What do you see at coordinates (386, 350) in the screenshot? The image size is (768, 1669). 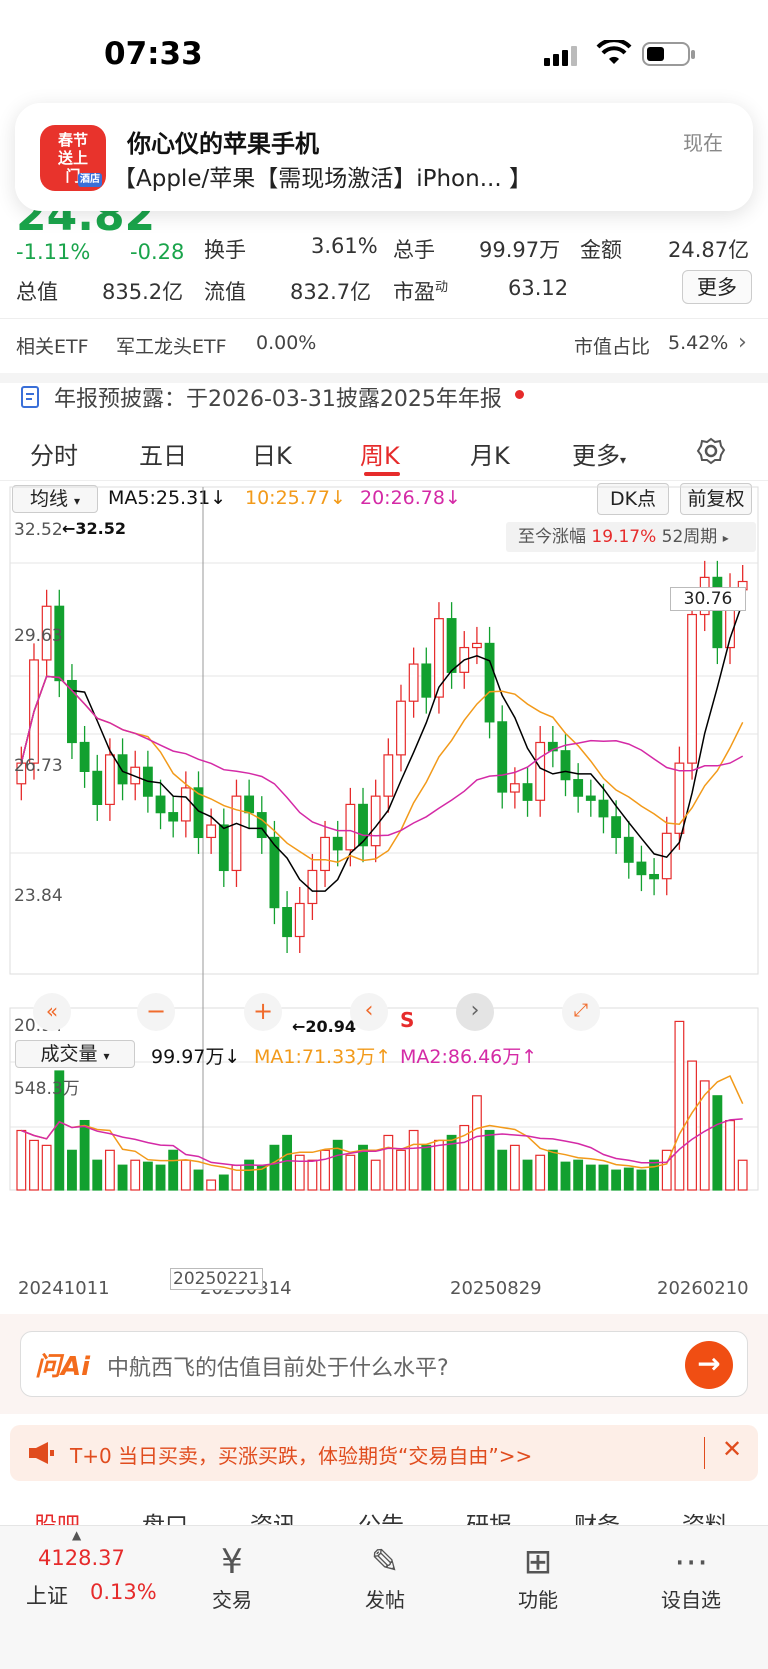 I see `etf-row: 相关ETF 军工龙头ETF 0.00% 市值占比 5.42% ›` at bounding box center [386, 350].